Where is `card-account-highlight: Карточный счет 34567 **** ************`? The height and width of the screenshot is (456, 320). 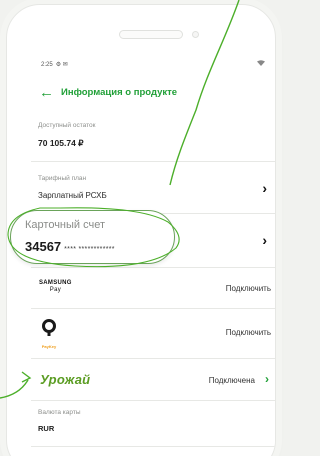
card-account-highlight: Карточный счет 34567 **** ************ is located at coordinates (92, 237).